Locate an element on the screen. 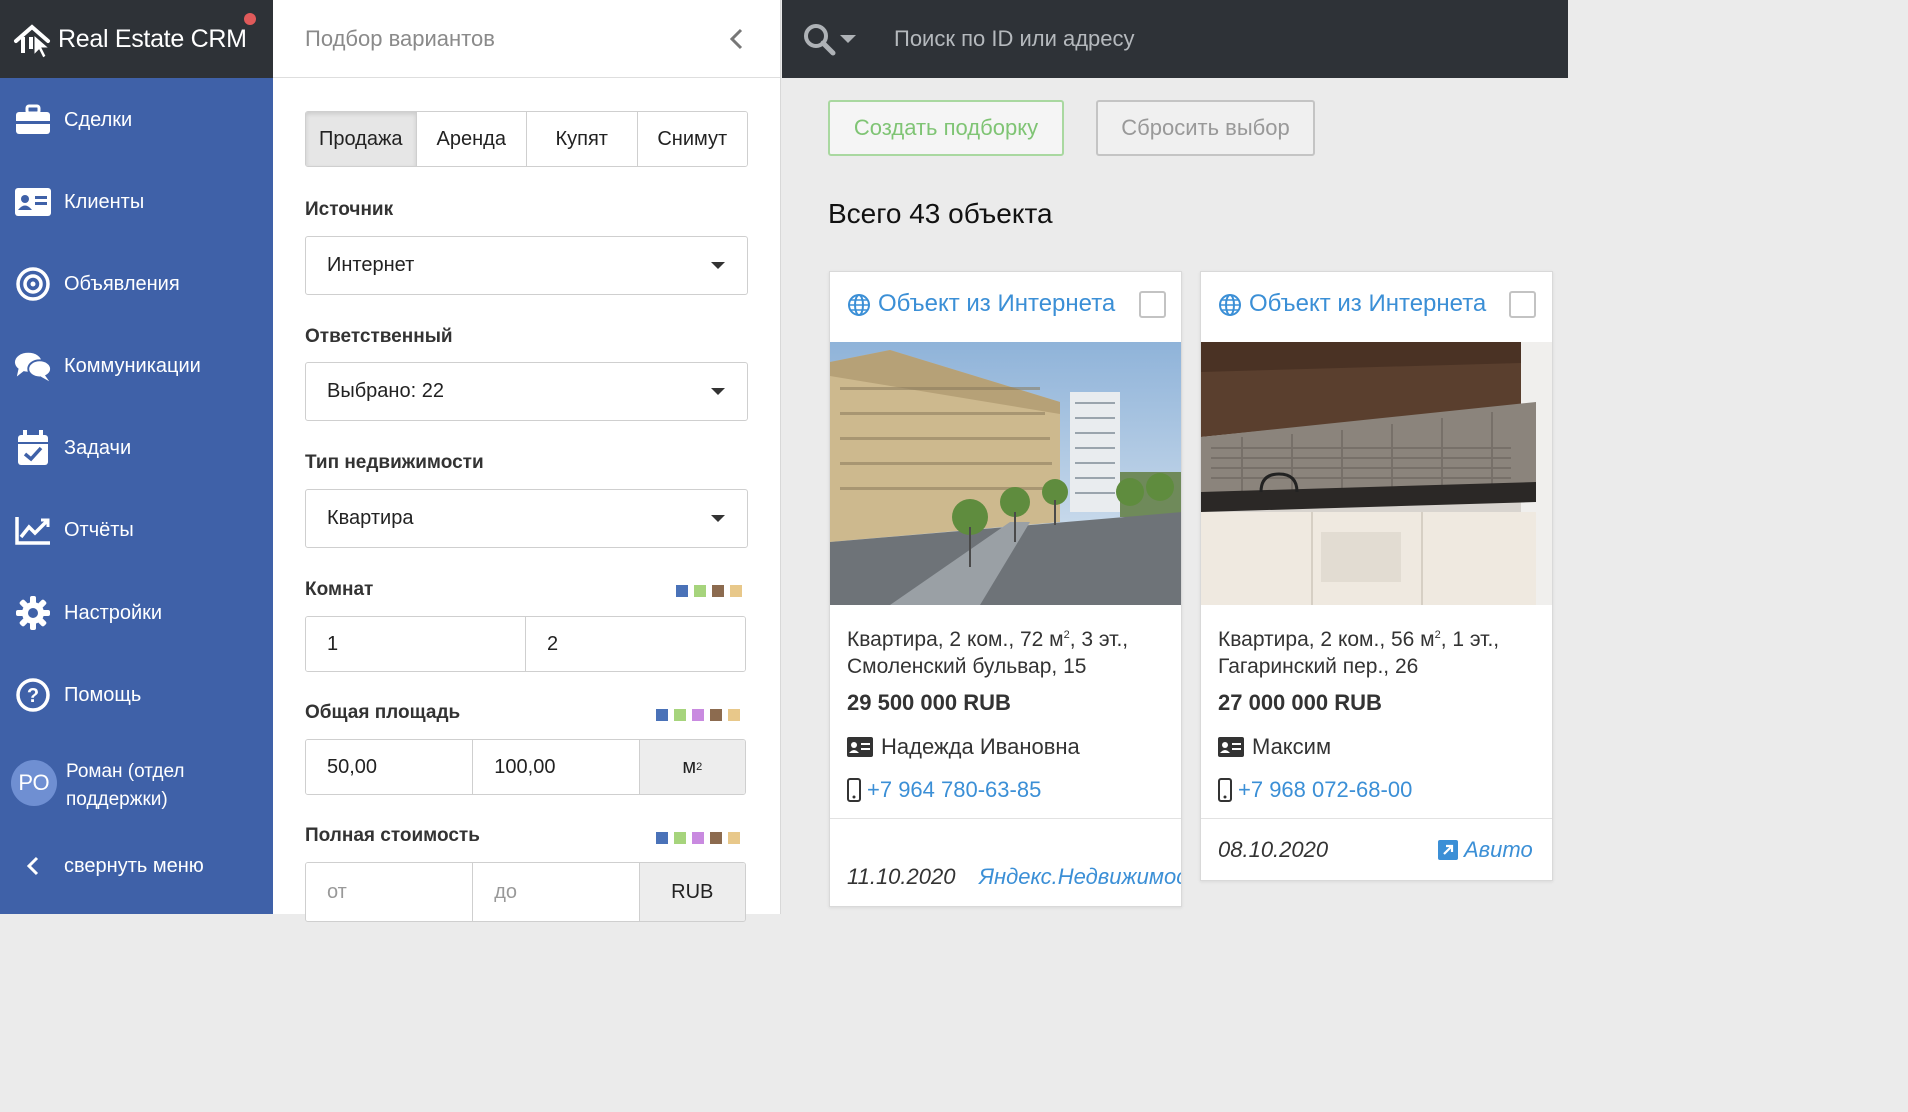 Image resolution: width=1908 pixels, height=1112 pixels. card-source-link: Яндекс.Недвижимость is located at coordinates (1080, 877).